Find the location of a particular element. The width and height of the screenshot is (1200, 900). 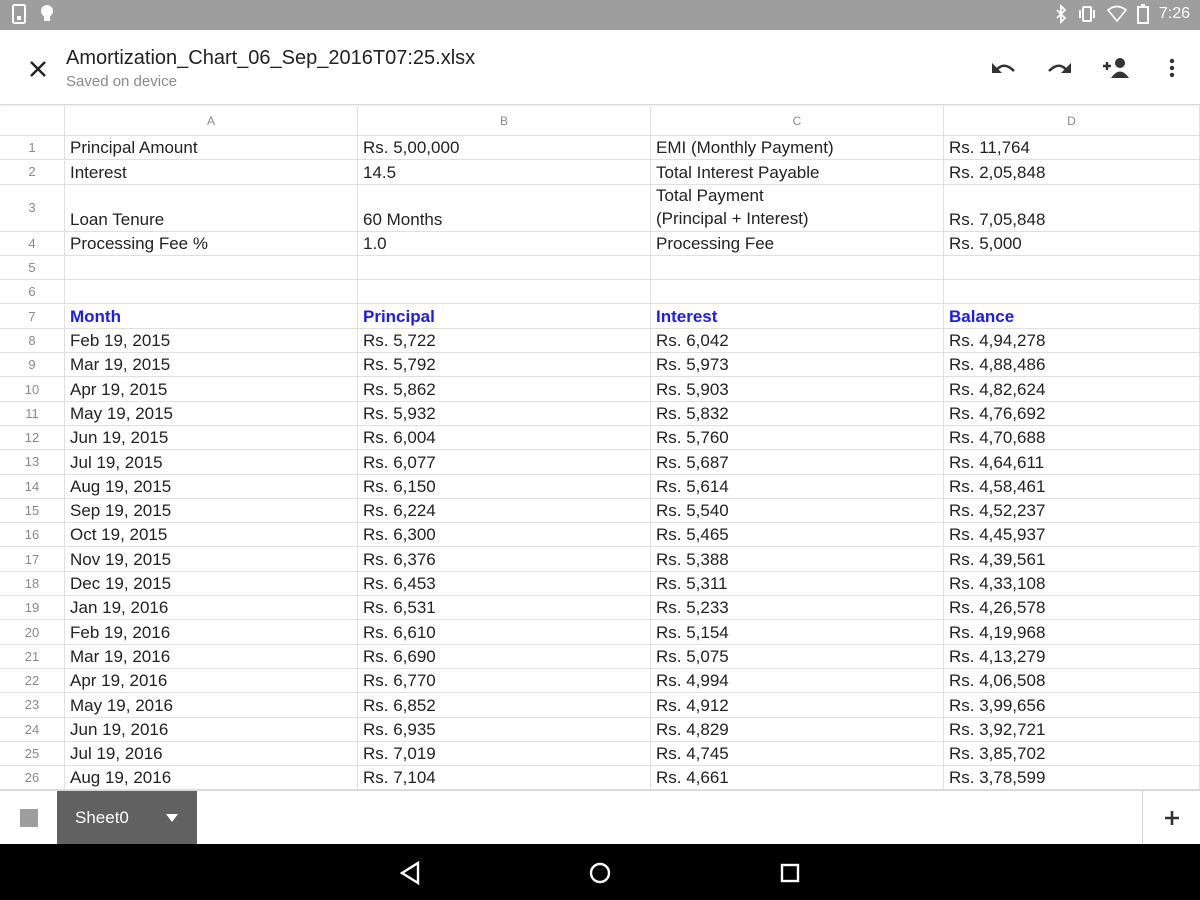

cell-b5 is located at coordinates (504, 268).